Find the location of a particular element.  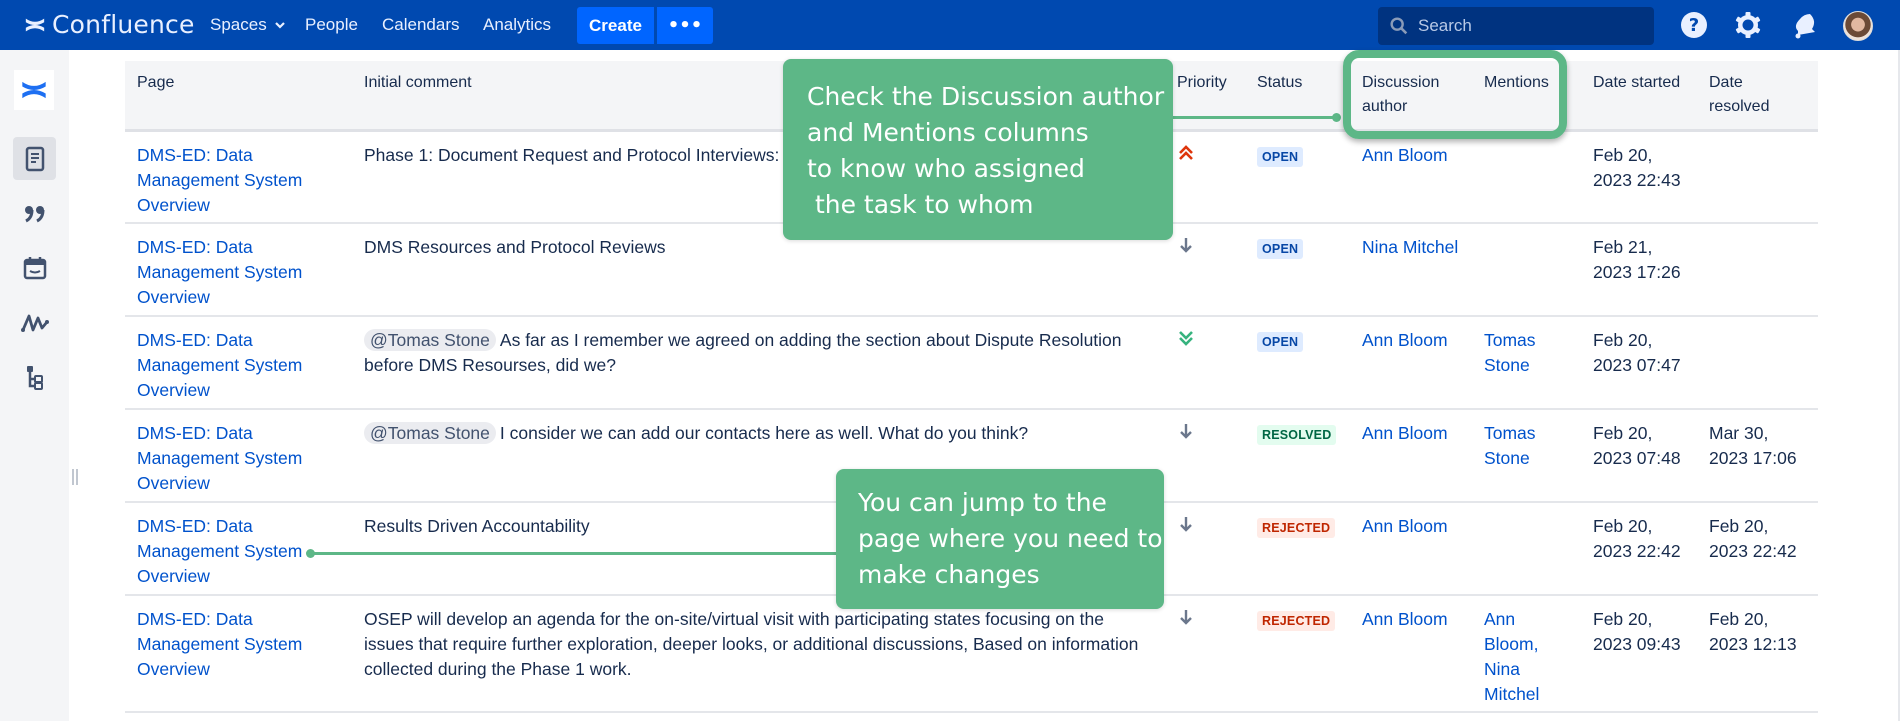

confluence-logo: Confluence is located at coordinates (109, 24).